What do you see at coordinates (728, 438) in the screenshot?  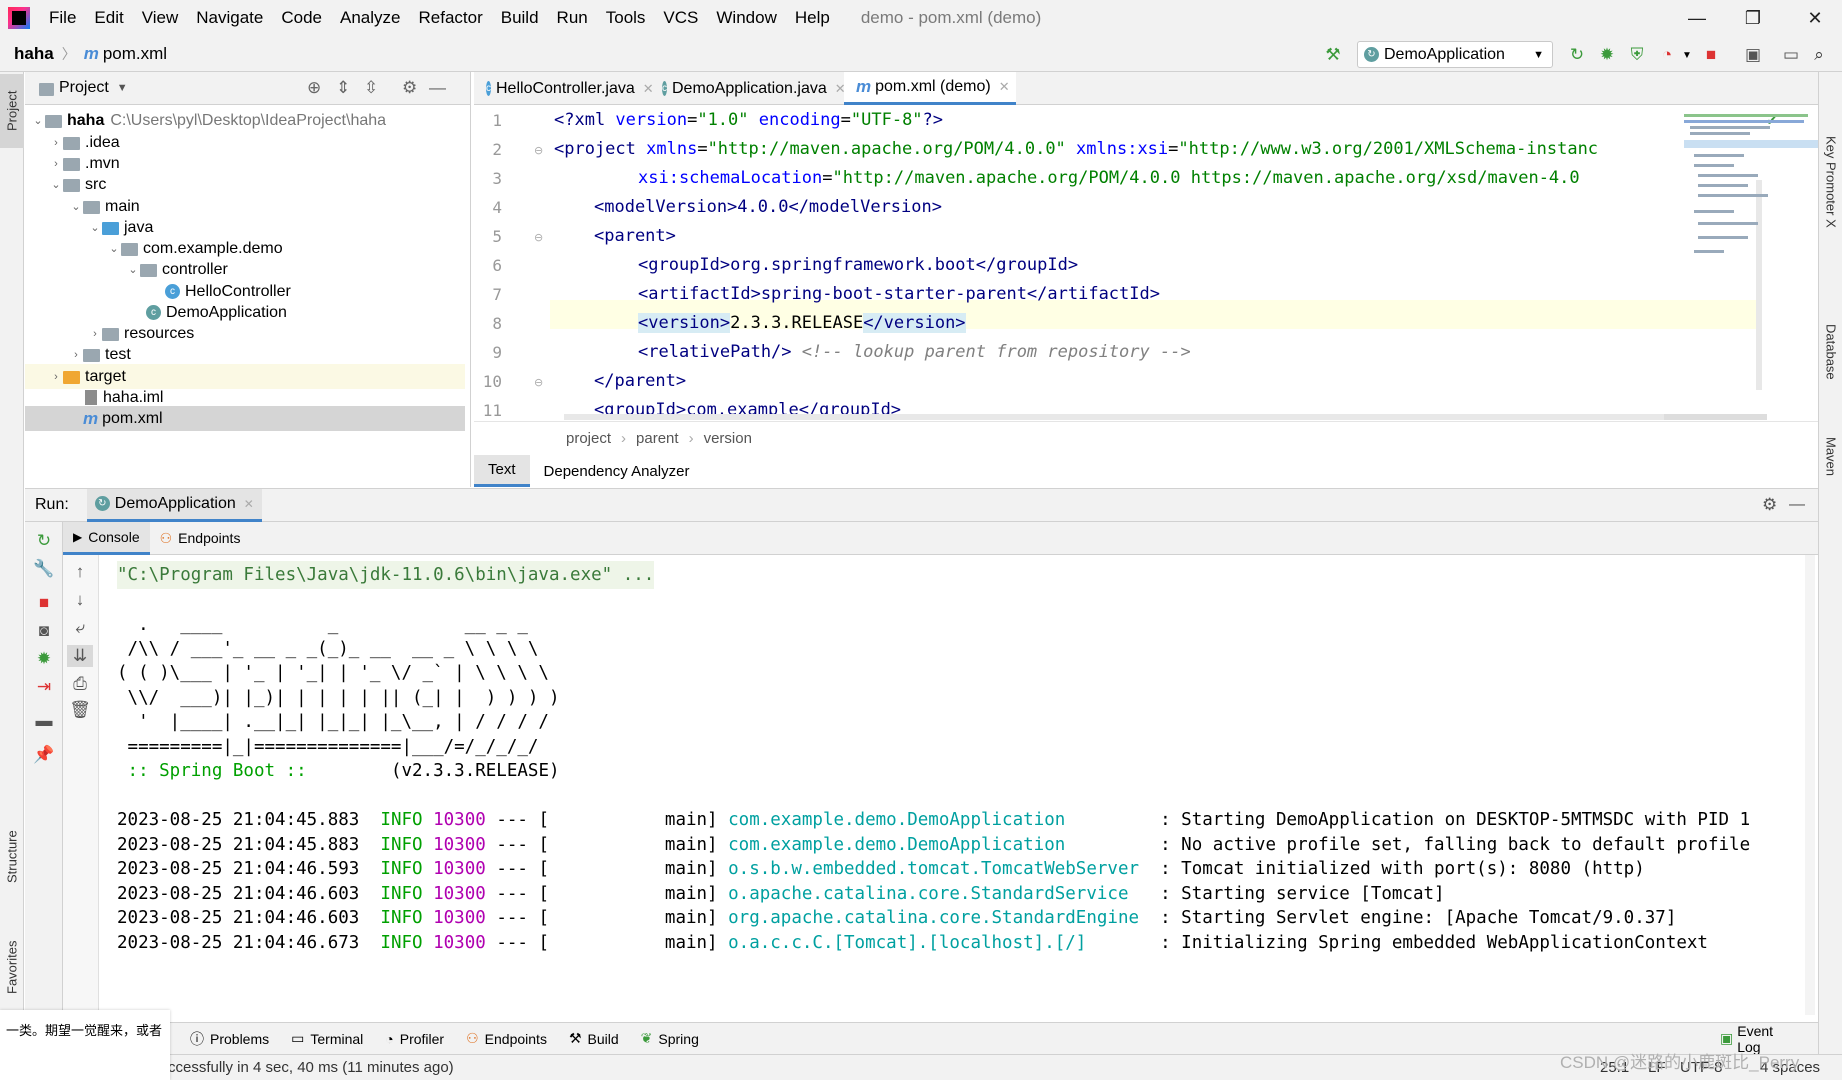 I see `breadcrumb-item: version` at bounding box center [728, 438].